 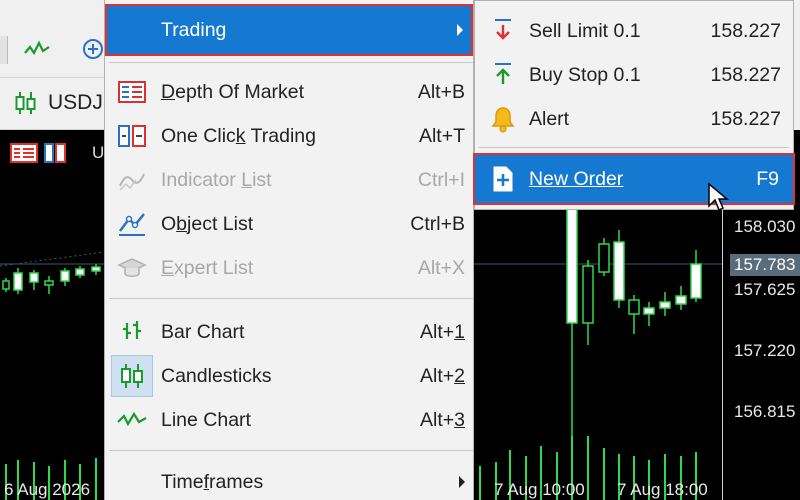 What do you see at coordinates (26, 106) in the screenshot?
I see `candlesticks-symbol-icon` at bounding box center [26, 106].